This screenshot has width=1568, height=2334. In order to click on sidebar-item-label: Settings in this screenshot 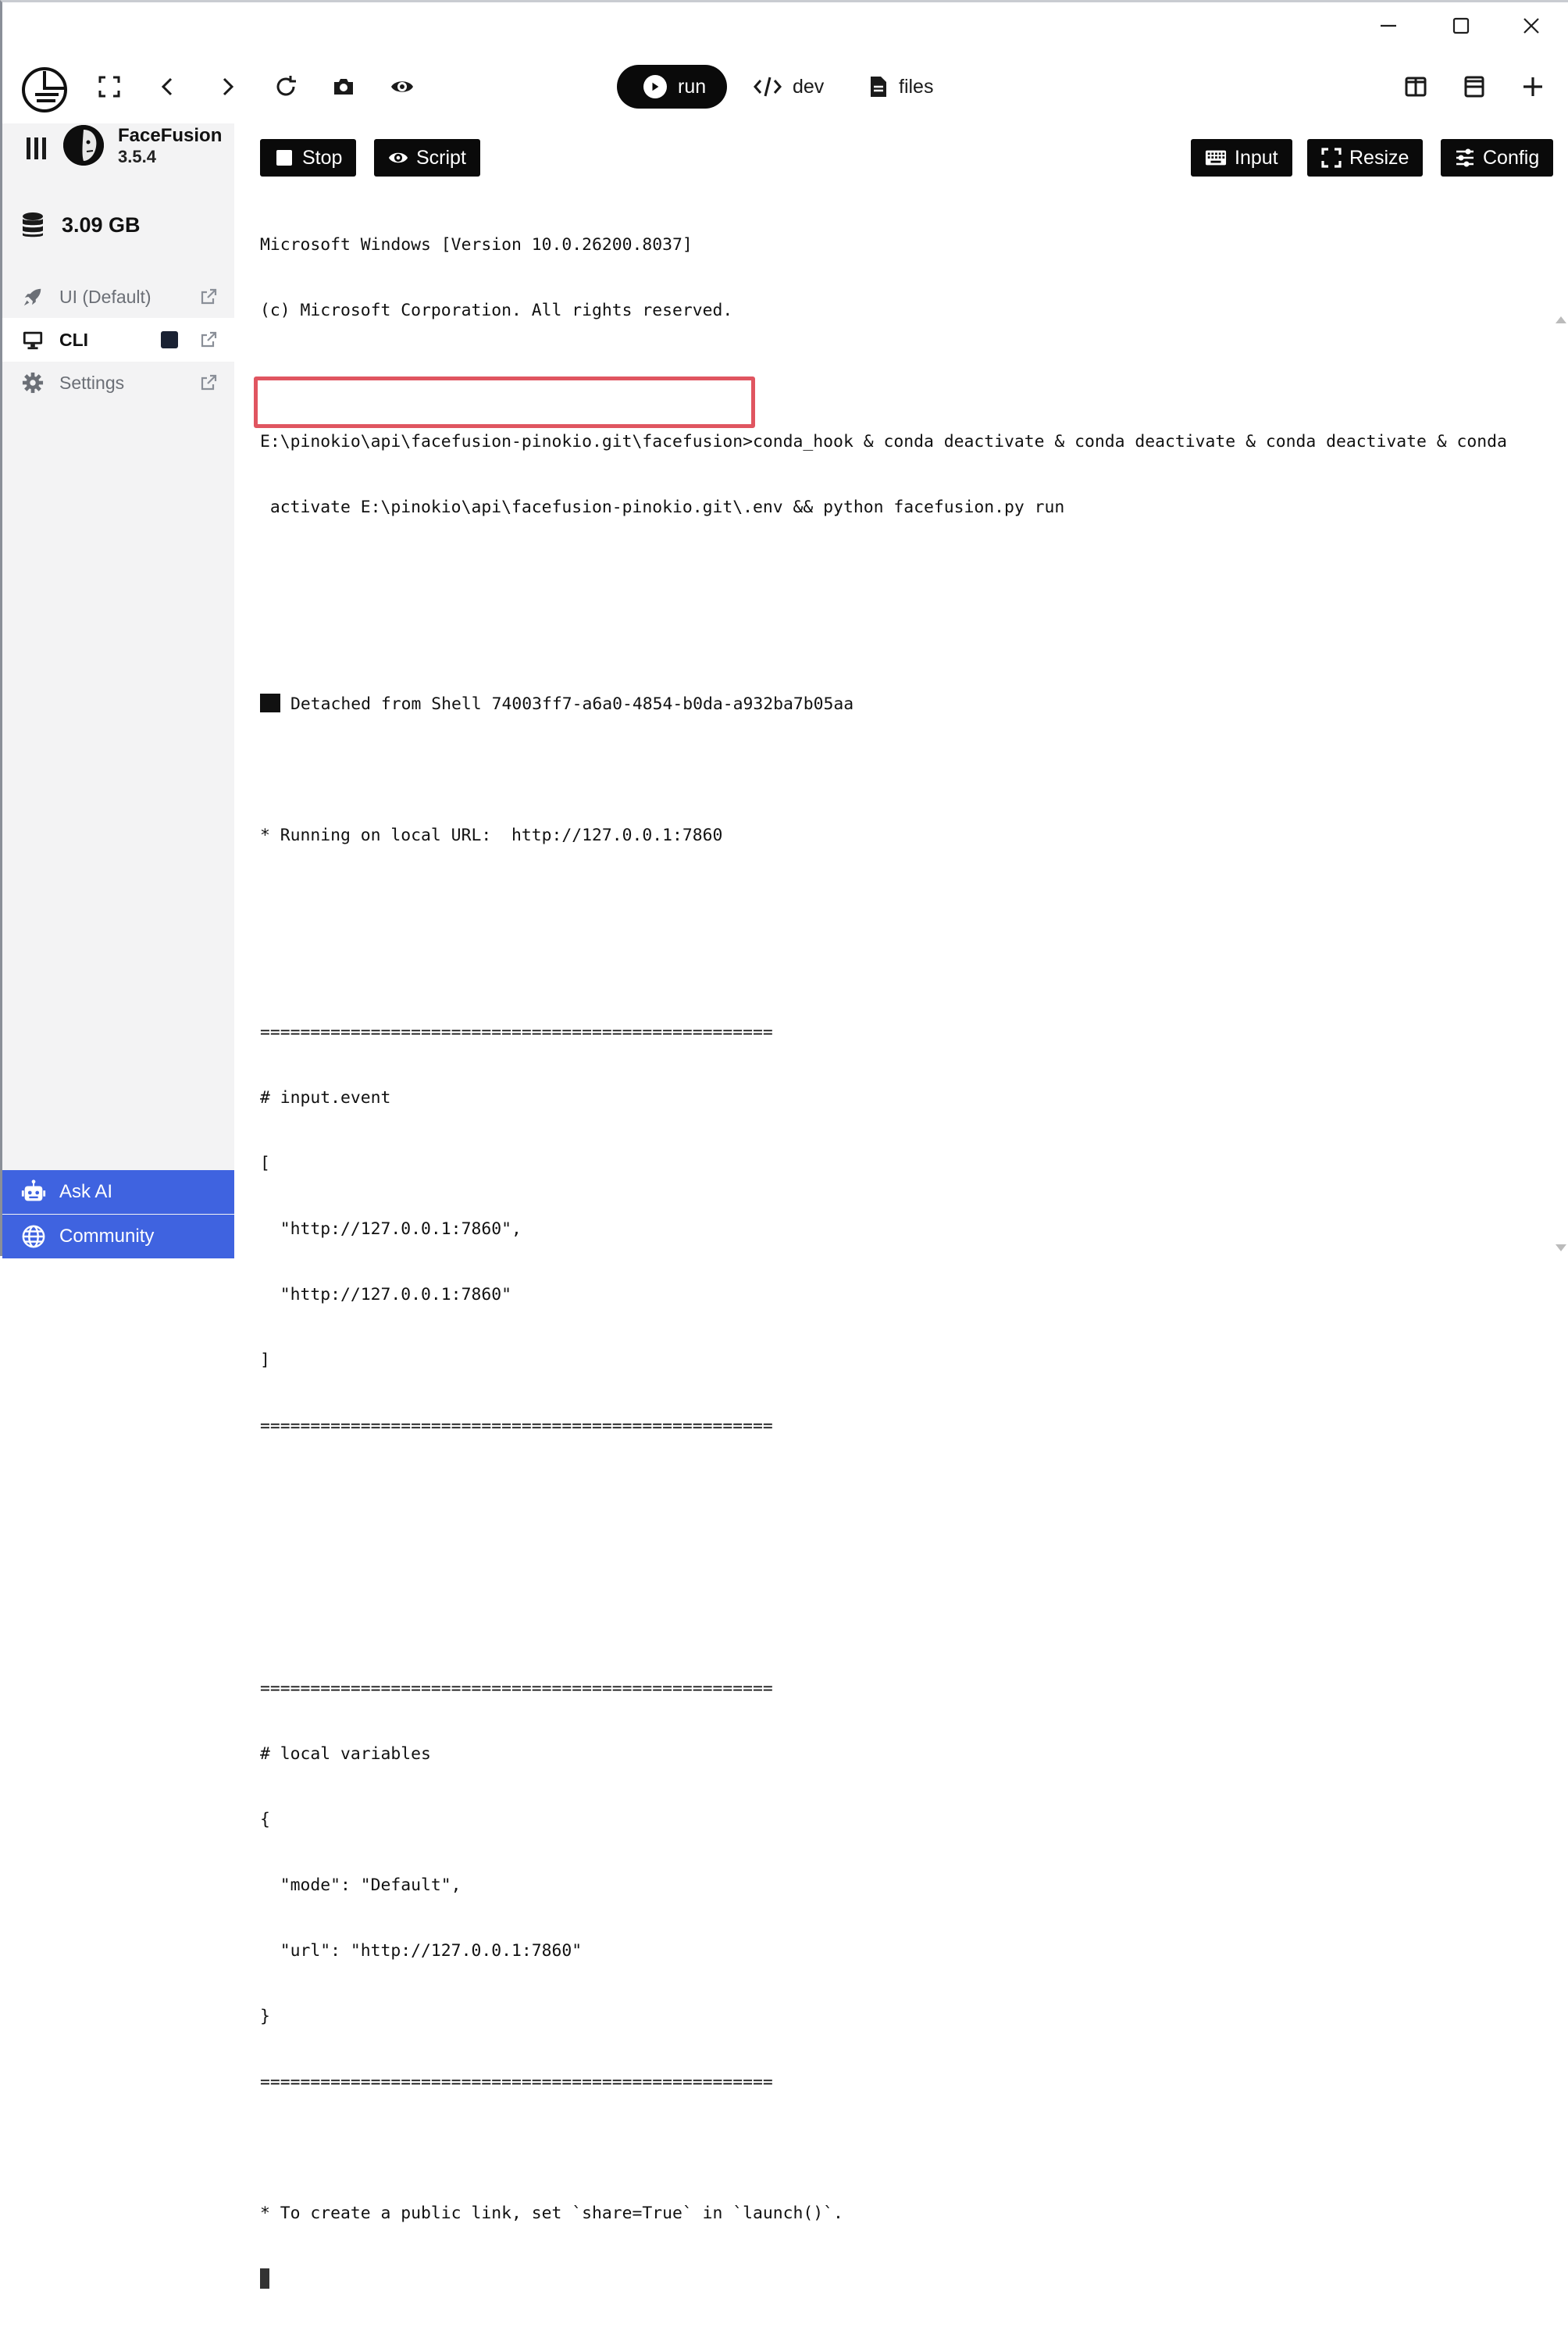, I will do `click(92, 382)`.